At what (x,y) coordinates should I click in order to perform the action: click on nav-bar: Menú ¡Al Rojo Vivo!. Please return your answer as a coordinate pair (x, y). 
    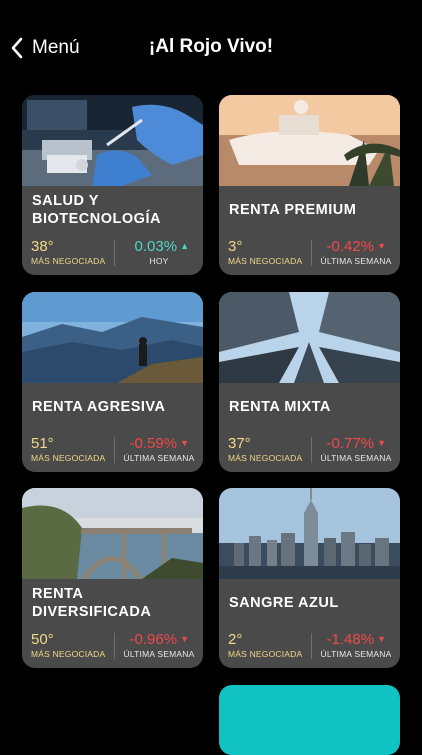
    Looking at the image, I should click on (211, 47).